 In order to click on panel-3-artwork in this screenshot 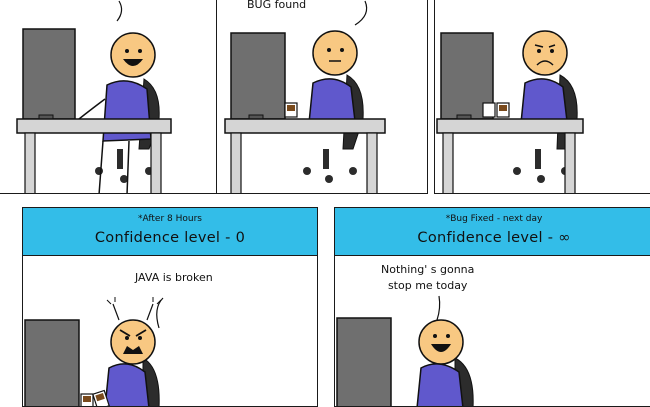, I will do `click(510, 111)`.